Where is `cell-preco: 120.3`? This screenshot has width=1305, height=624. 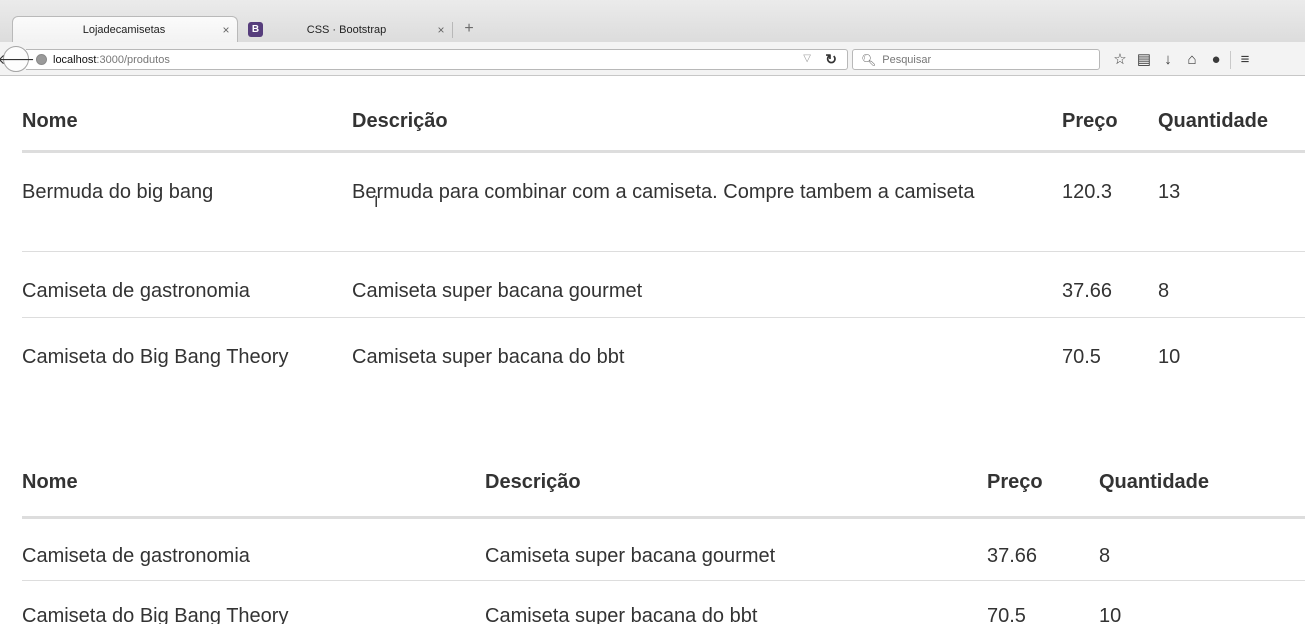
cell-preco: 120.3 is located at coordinates (1087, 191).